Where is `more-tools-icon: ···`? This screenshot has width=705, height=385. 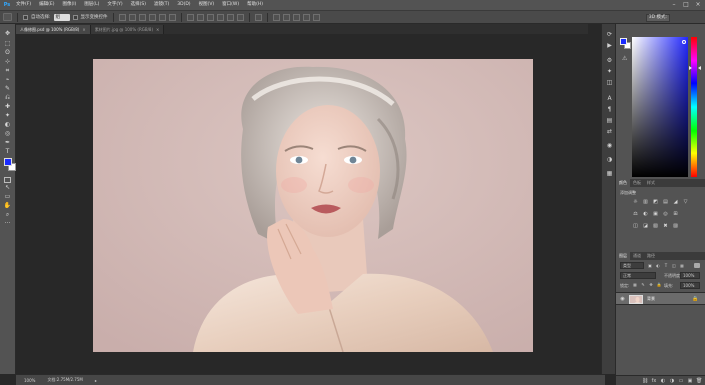
more-tools-icon: ··· is located at coordinates (7, 224).